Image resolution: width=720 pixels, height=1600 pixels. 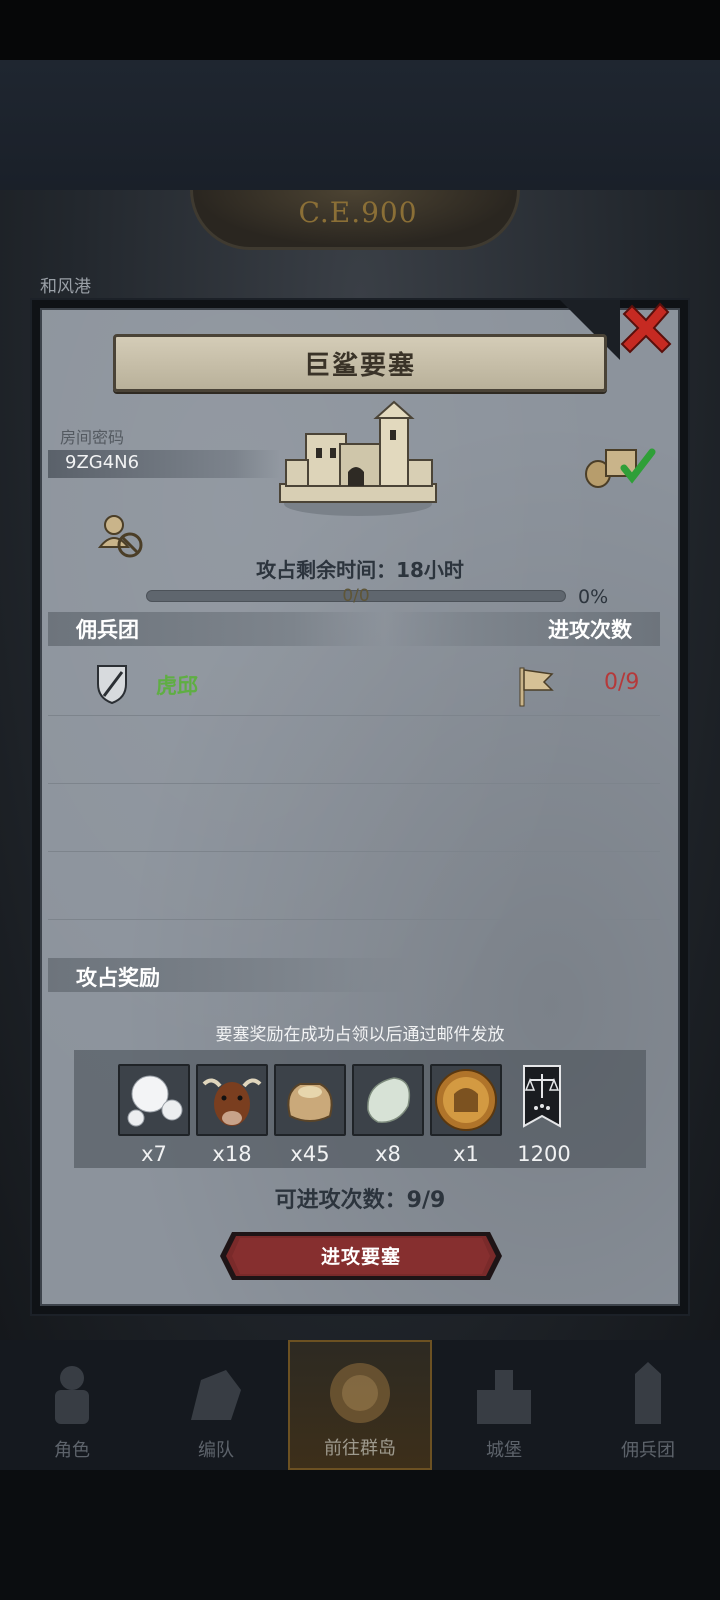 I want to click on col-mercenary: 佣兵团, so click(x=107, y=630).